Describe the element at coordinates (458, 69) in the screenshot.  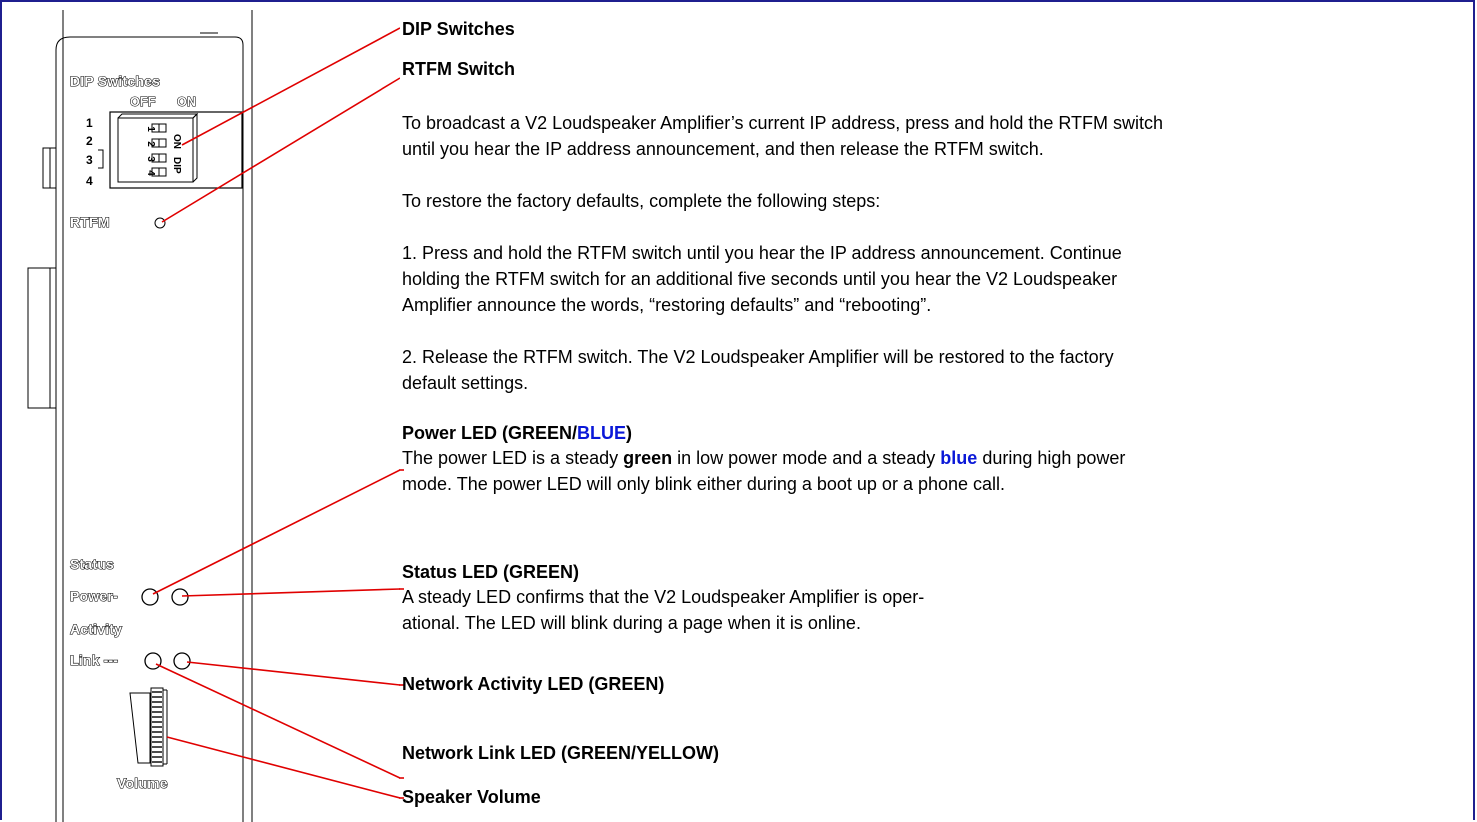
I see `rtfm-switch-heading: RTFM Switch` at that location.